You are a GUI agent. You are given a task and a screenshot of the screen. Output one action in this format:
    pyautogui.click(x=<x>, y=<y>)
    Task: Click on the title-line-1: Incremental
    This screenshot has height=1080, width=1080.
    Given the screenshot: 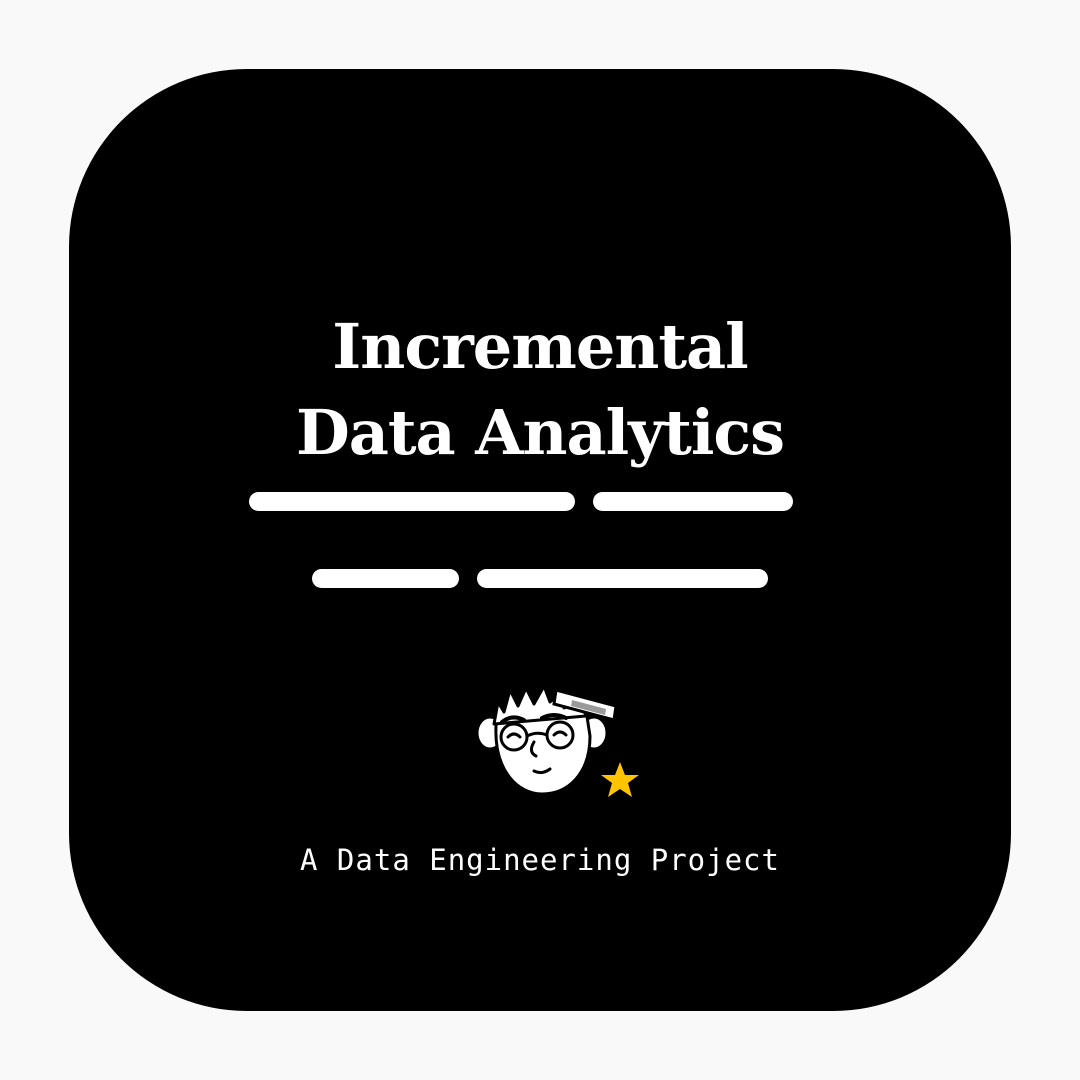 What is the action you would take?
    pyautogui.click(x=540, y=346)
    